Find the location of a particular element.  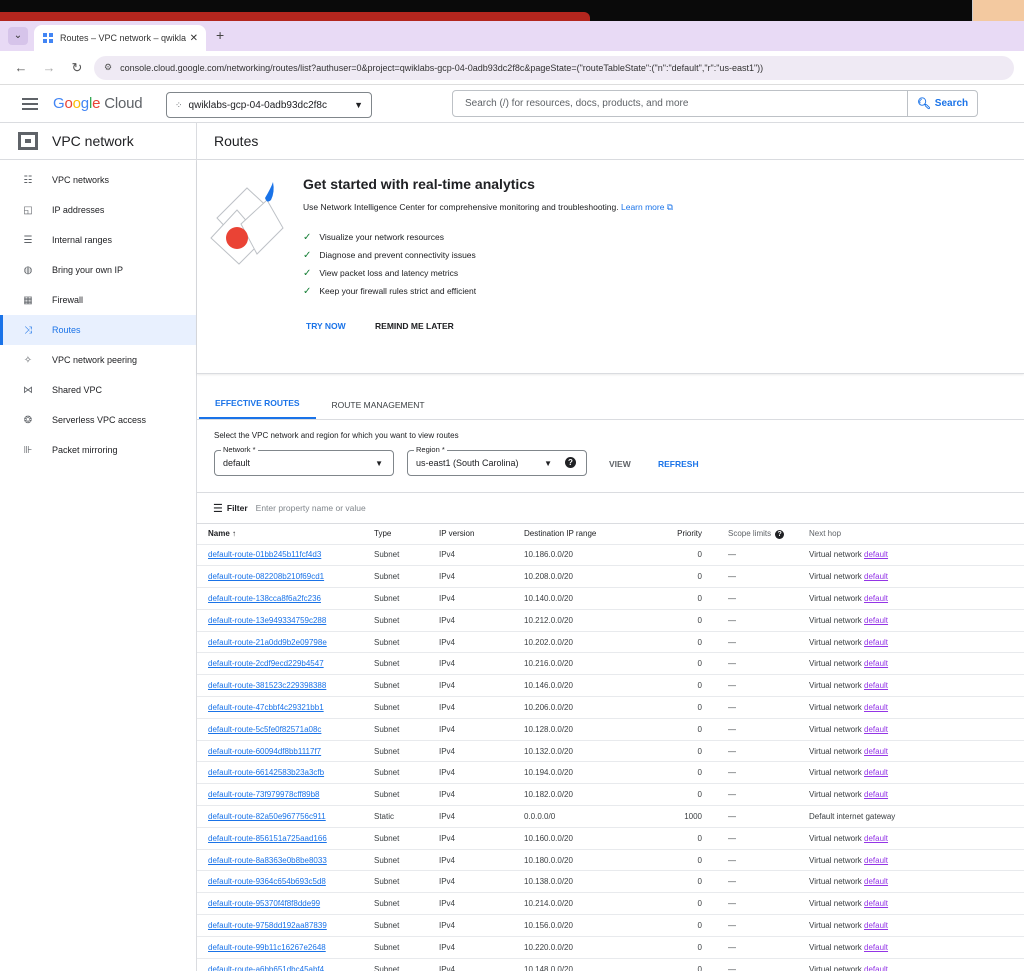

route-name-link: default-route-21a0dd9b2e09798e is located at coordinates (267, 642).